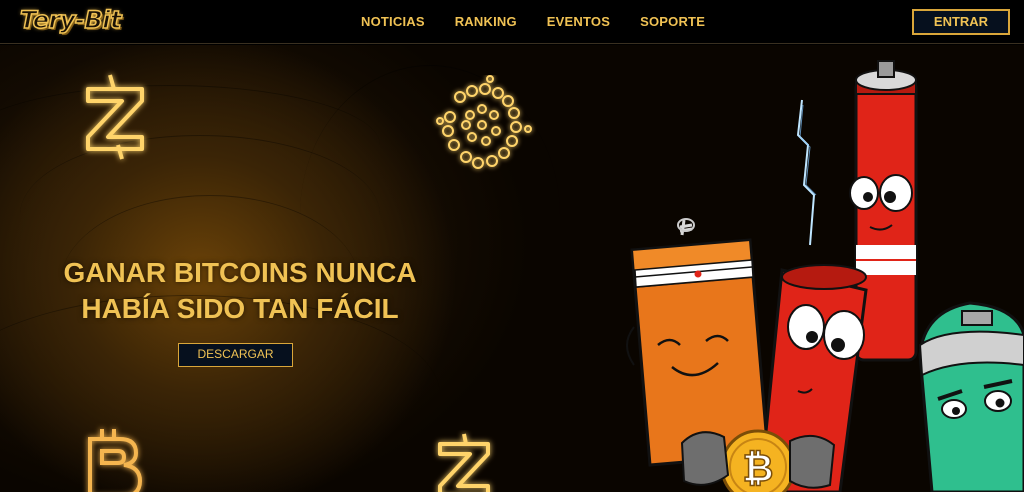  I want to click on bitcoin-icon, so click(115, 460).